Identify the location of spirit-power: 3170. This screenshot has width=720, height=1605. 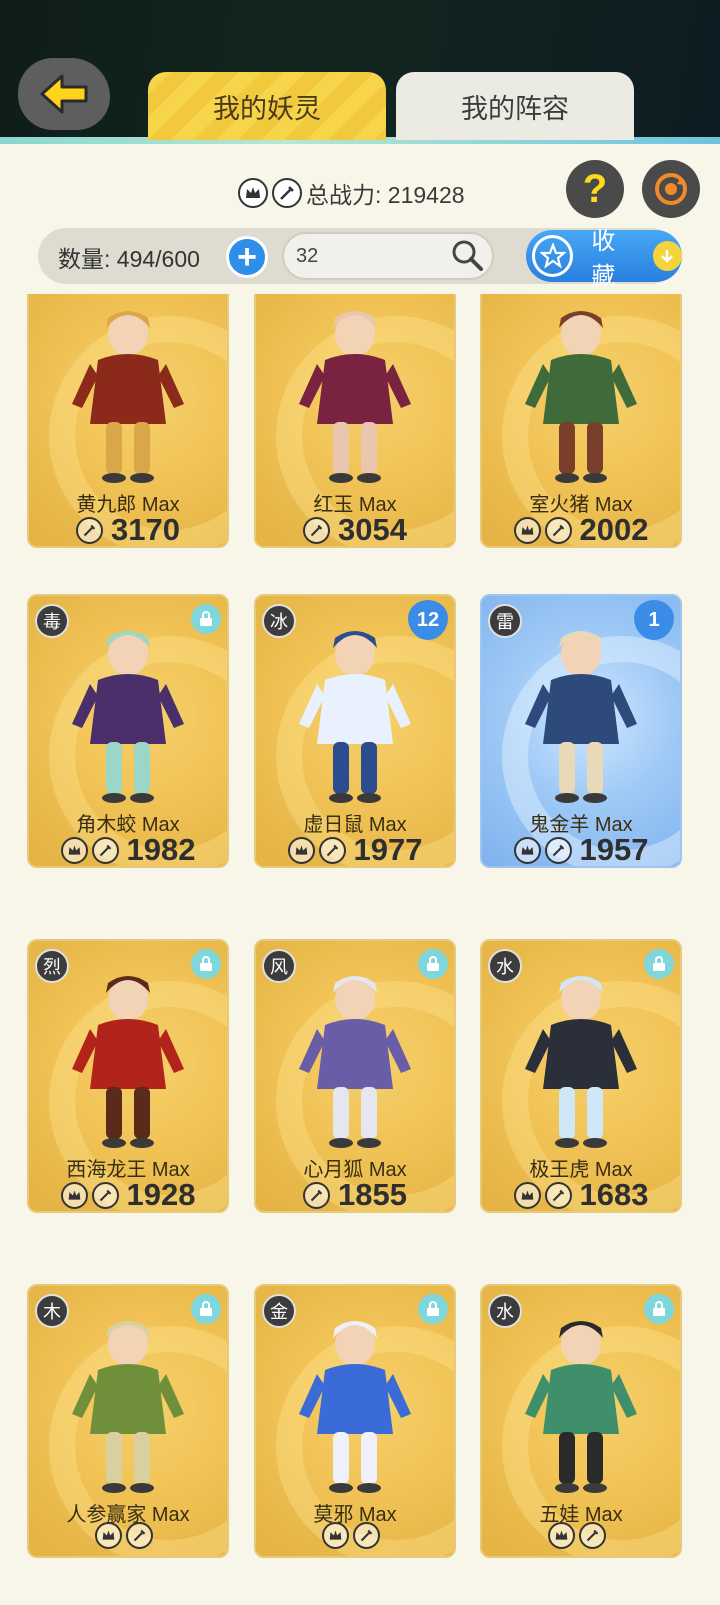
(128, 529).